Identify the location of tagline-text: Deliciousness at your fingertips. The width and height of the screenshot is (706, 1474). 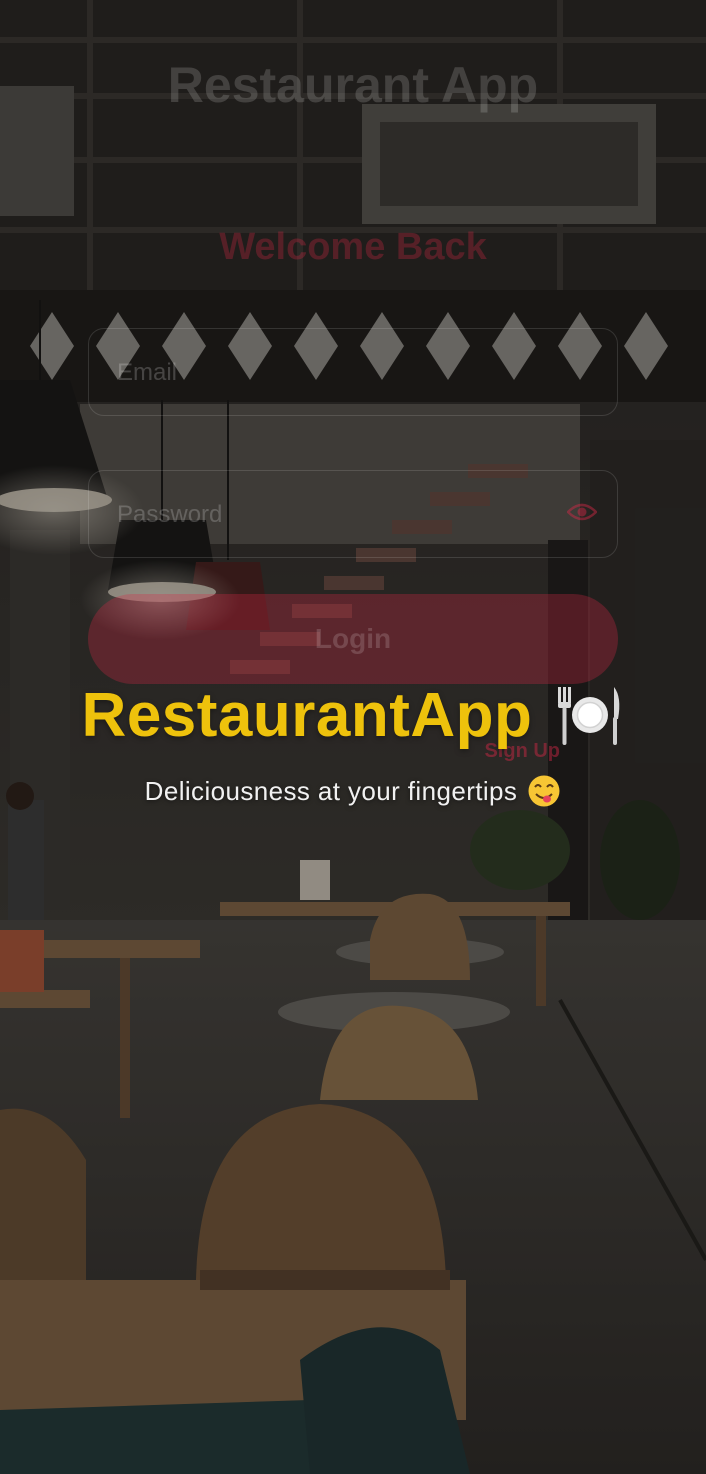
(331, 790).